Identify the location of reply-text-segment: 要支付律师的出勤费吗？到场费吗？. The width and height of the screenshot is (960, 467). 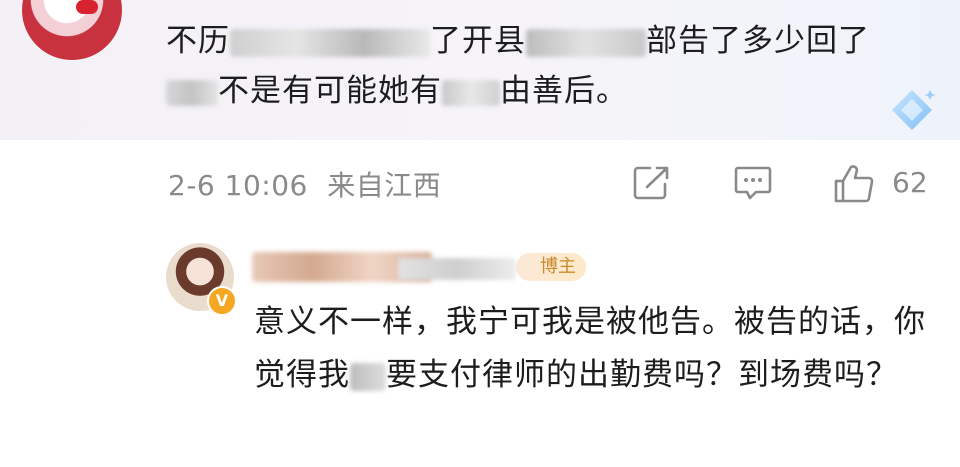
(642, 375).